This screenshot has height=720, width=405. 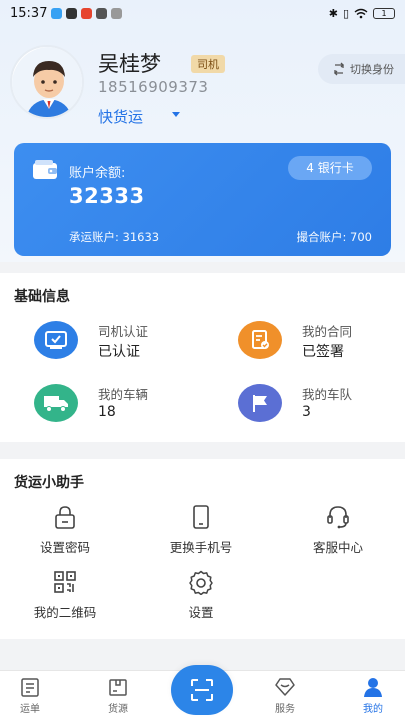 I want to click on tab-service: 服务, so click(x=285, y=695).